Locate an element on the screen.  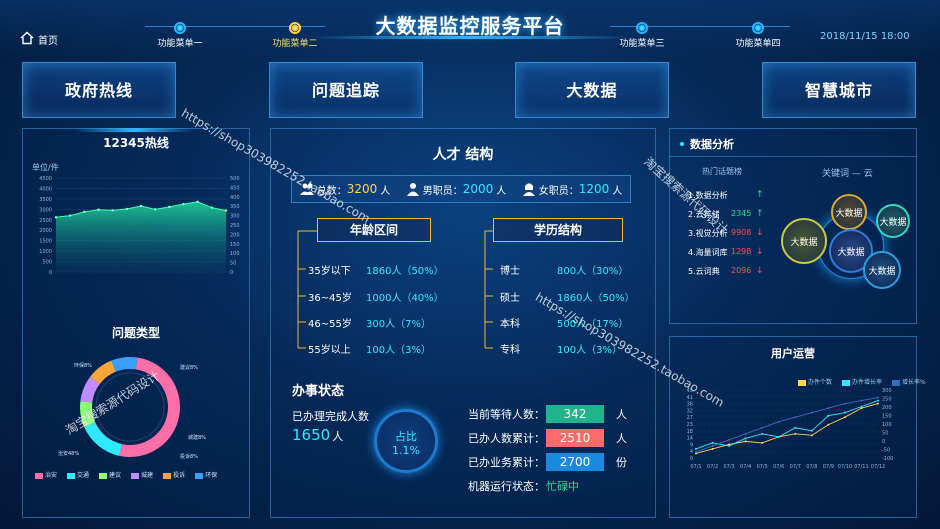
ratio-label: 占比 is located at coordinates (406, 436).